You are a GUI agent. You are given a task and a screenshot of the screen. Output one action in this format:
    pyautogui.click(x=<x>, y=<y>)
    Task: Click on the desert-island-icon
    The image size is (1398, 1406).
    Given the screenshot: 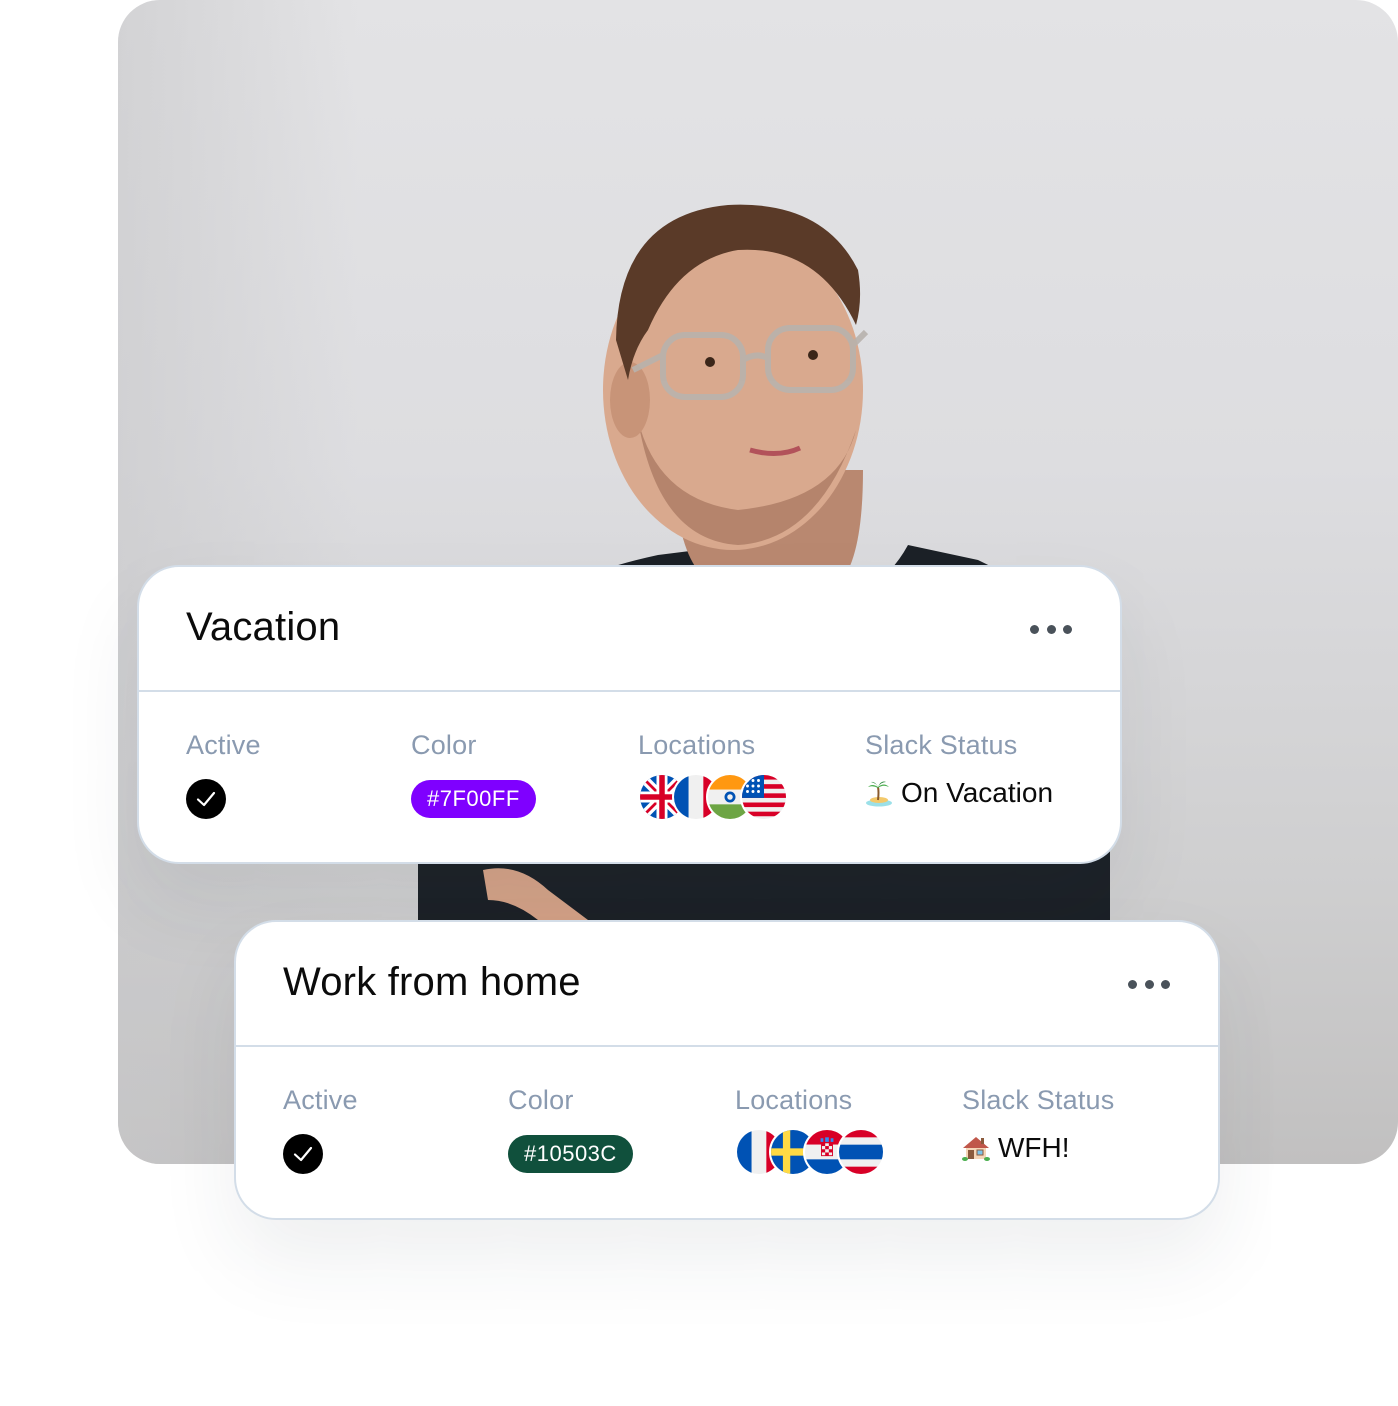 What is the action you would take?
    pyautogui.click(x=879, y=794)
    